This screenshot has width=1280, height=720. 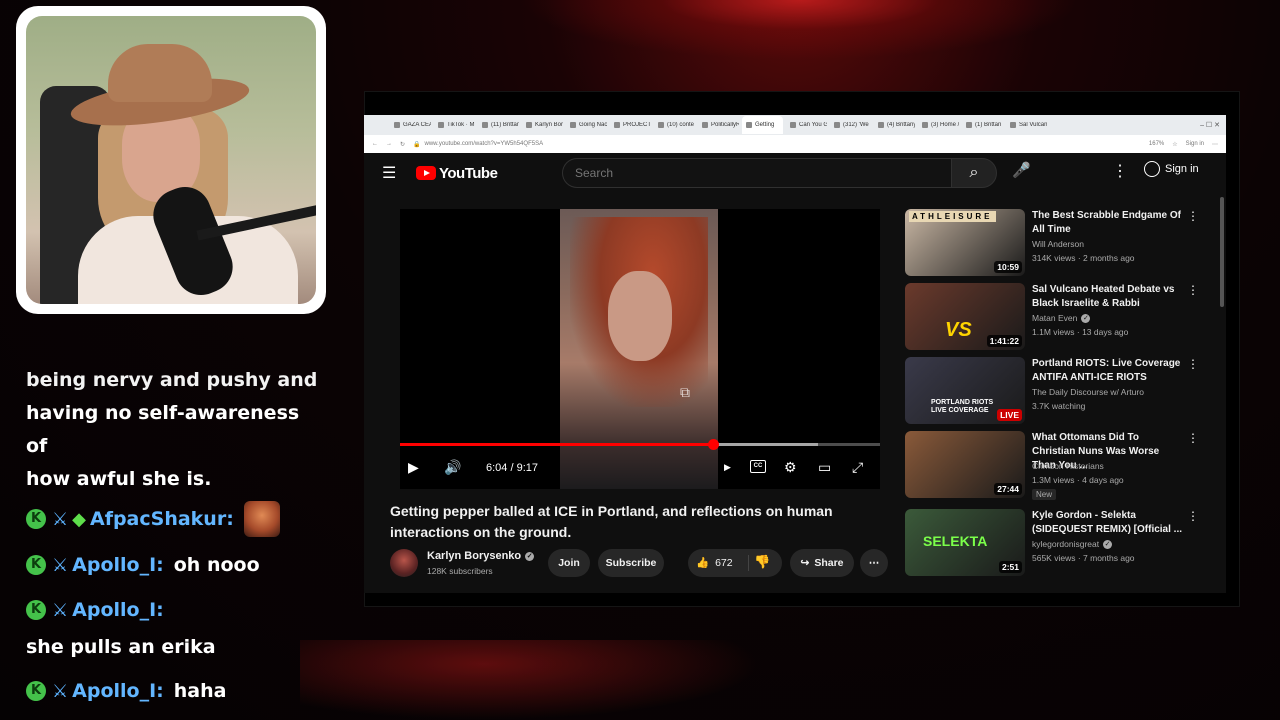 What do you see at coordinates (894, 125) in the screenshot?
I see `browser-tab: (4) Brittany` at bounding box center [894, 125].